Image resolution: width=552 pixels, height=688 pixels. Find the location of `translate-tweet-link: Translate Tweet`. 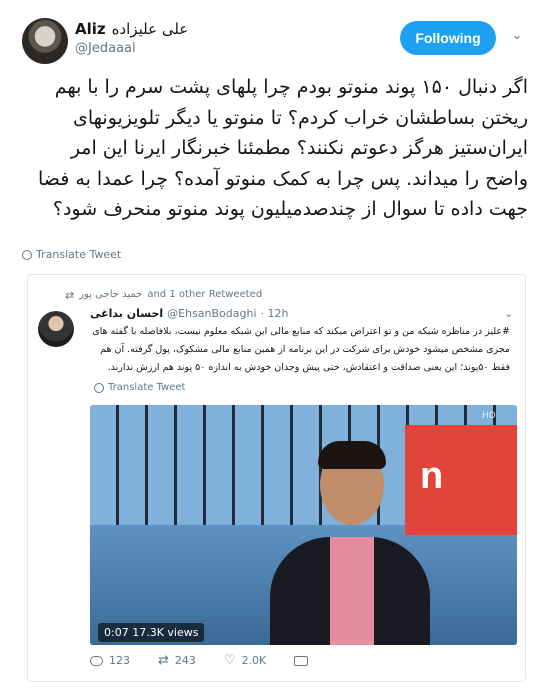

translate-tweet-link: Translate Tweet is located at coordinates (71, 254).